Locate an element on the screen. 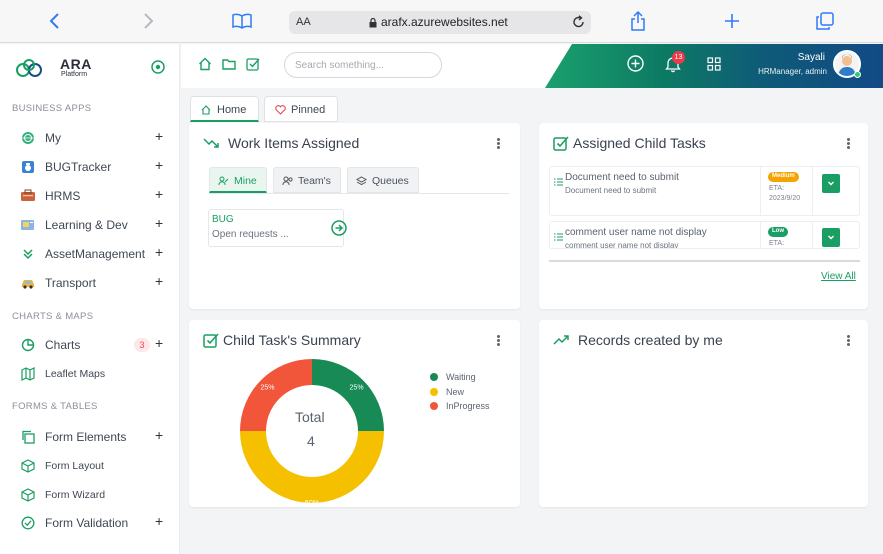 Image resolution: width=883 pixels, height=554 pixels. brand-subtitle: Platform is located at coordinates (74, 74).